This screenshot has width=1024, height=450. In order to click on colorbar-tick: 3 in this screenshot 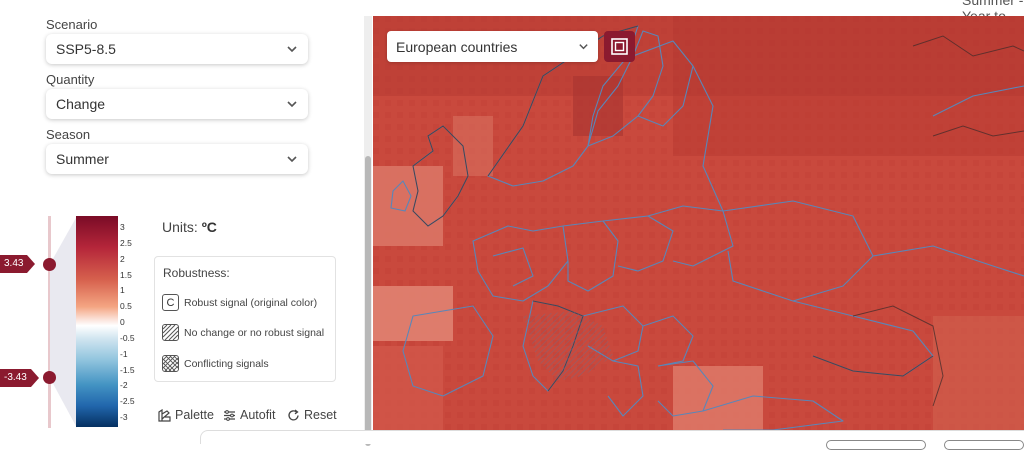, I will do `click(122, 227)`.